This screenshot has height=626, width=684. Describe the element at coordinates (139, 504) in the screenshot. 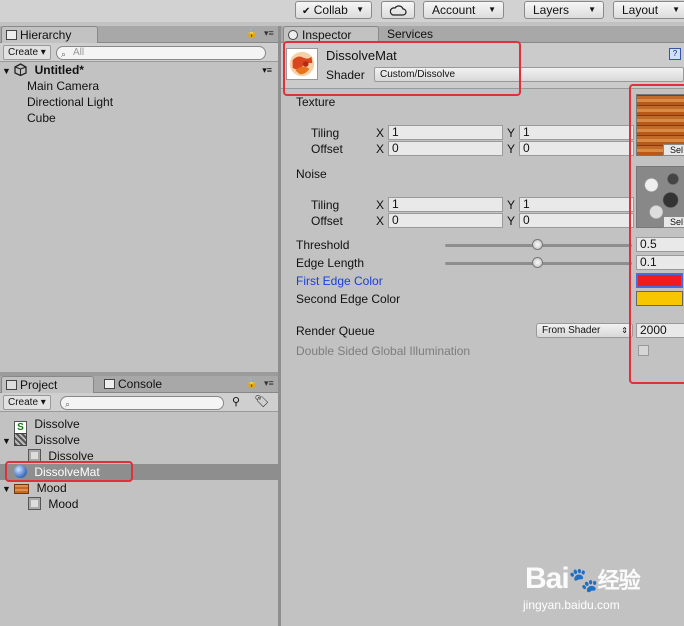

I see `project-item-mood-sprite: Mood` at that location.